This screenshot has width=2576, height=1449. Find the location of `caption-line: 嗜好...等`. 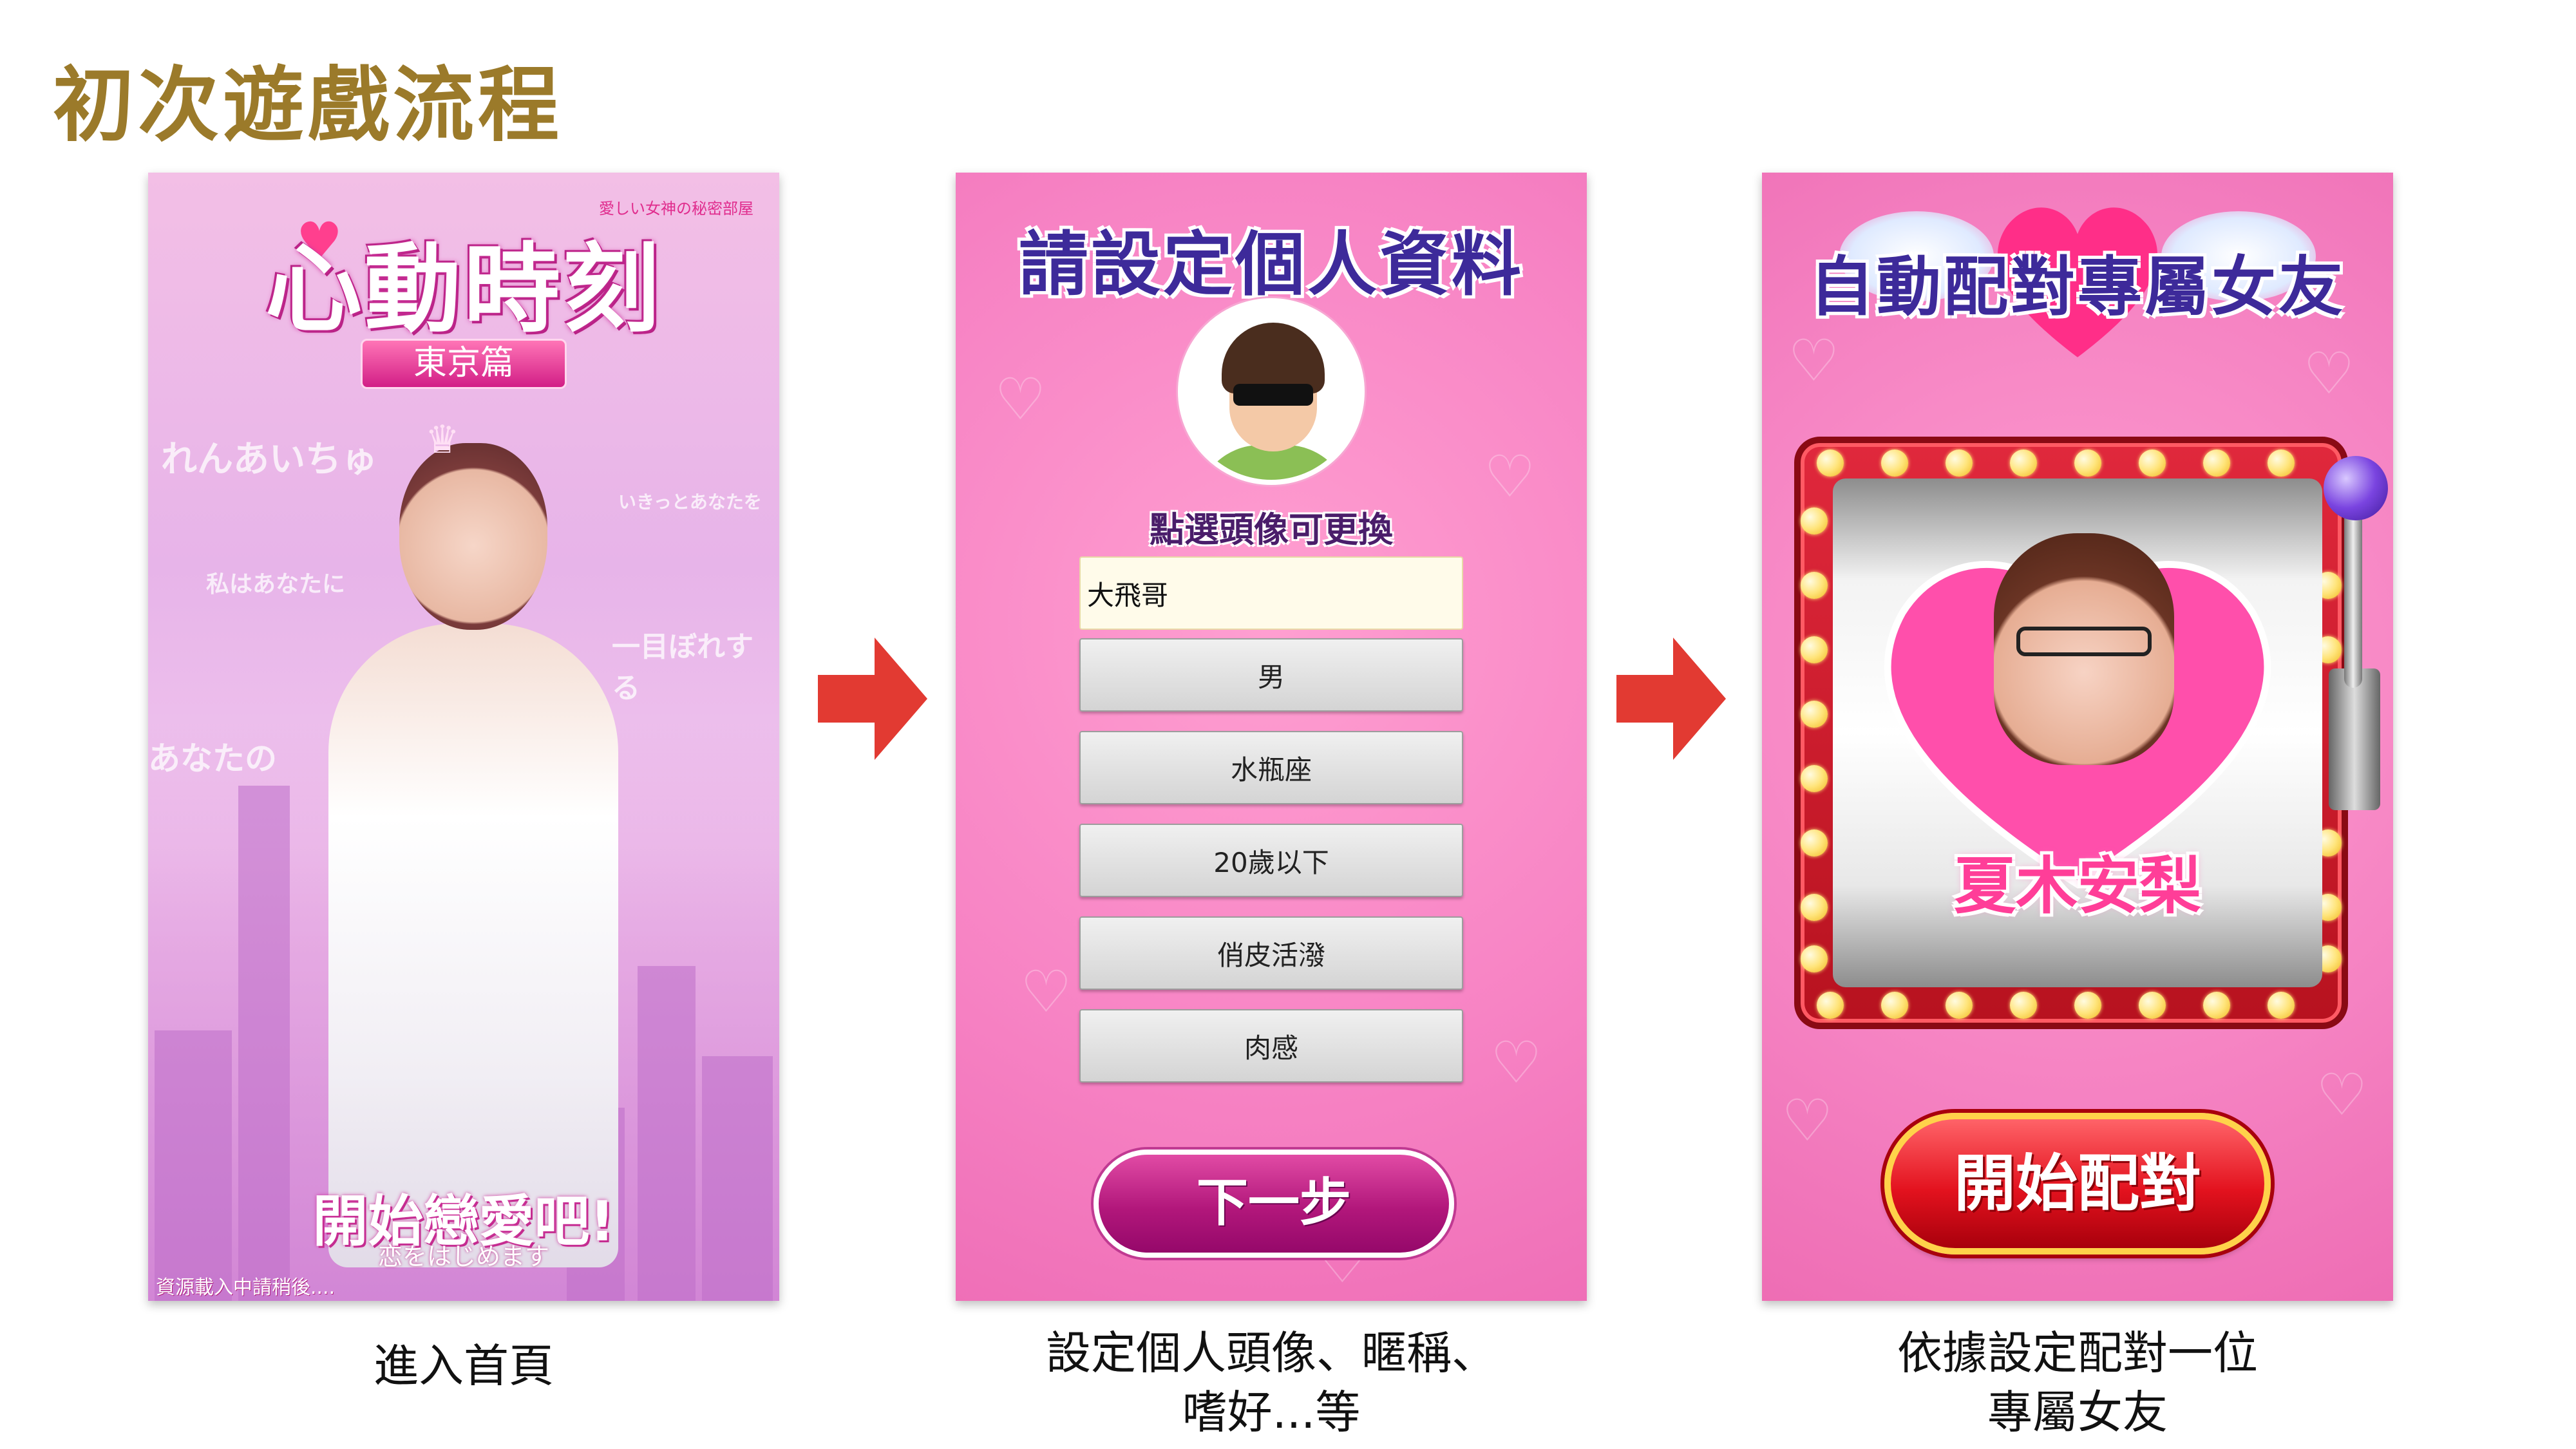

caption-line: 嗜好...等 is located at coordinates (1271, 1413).